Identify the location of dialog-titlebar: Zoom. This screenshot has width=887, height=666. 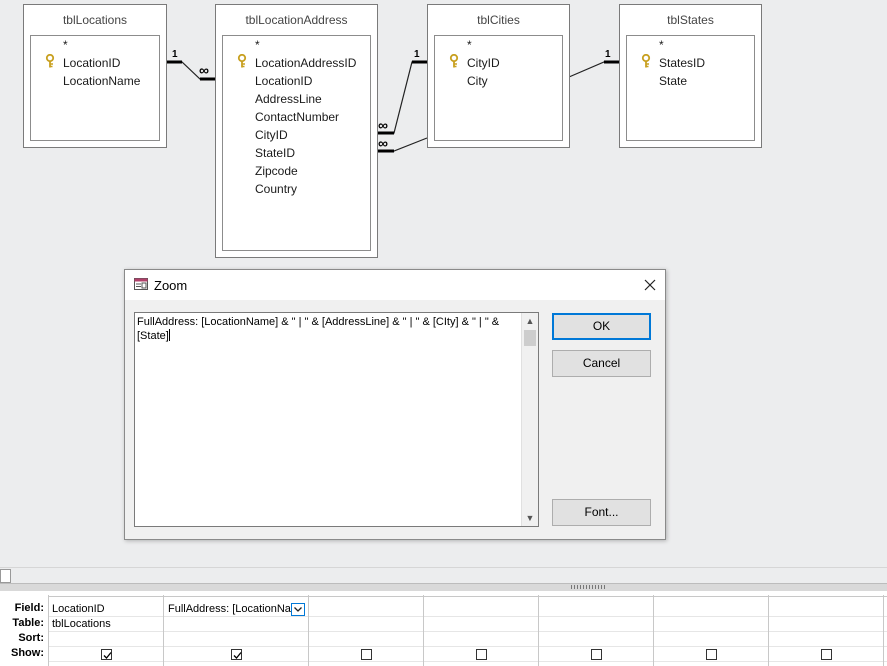
(395, 285).